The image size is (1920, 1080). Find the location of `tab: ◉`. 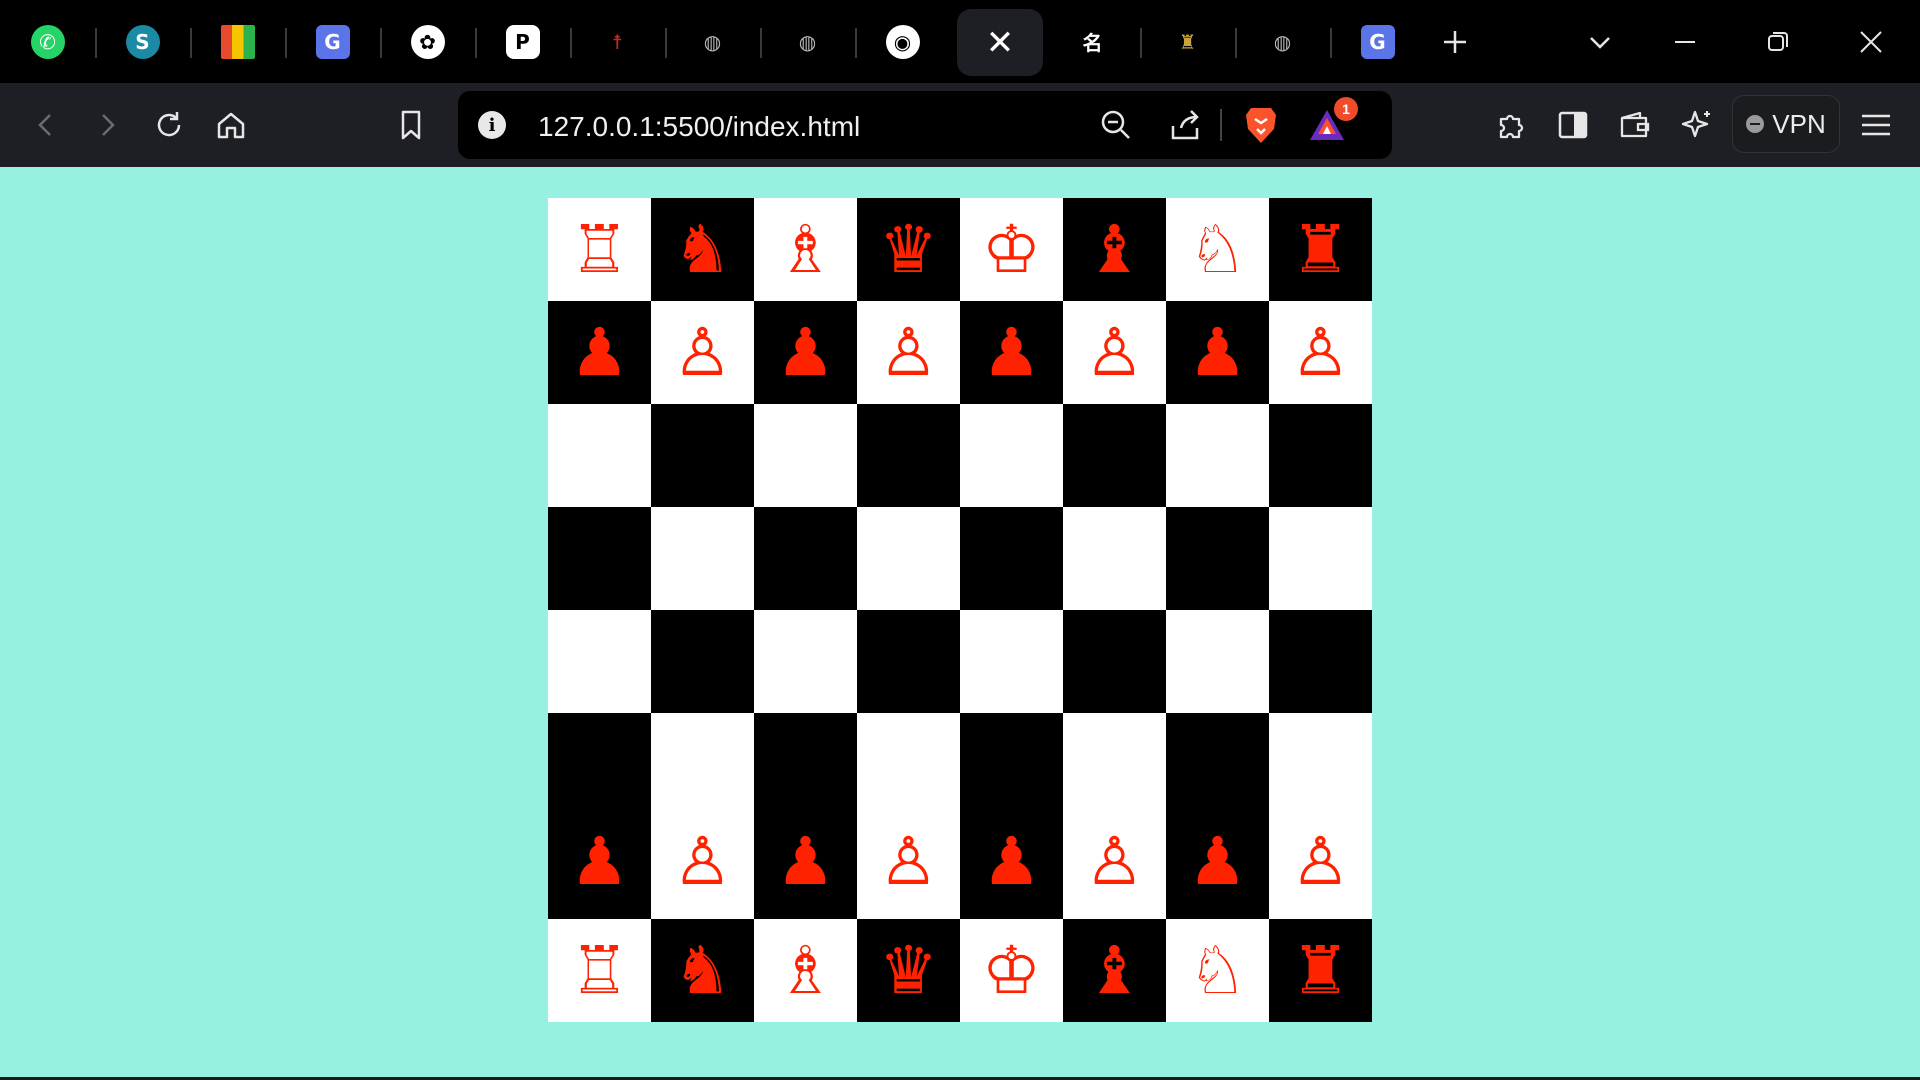

tab: ◉ is located at coordinates (902, 41).